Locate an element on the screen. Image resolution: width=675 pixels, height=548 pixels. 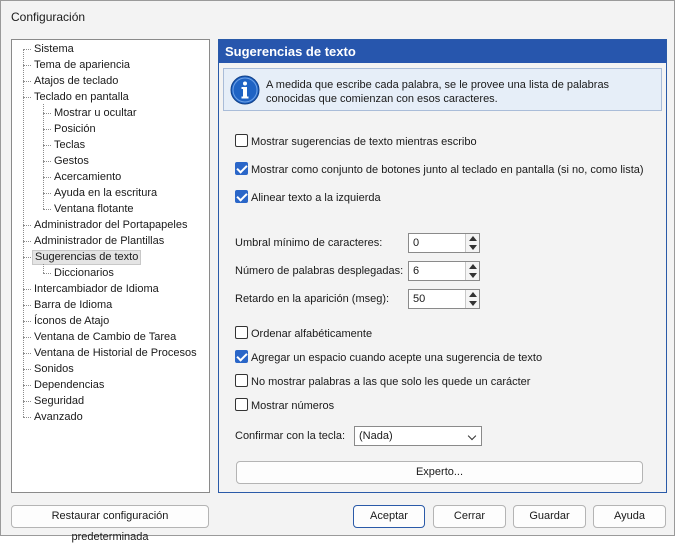
option-label: Ordenar alfabéticamente is located at coordinates (312, 334).